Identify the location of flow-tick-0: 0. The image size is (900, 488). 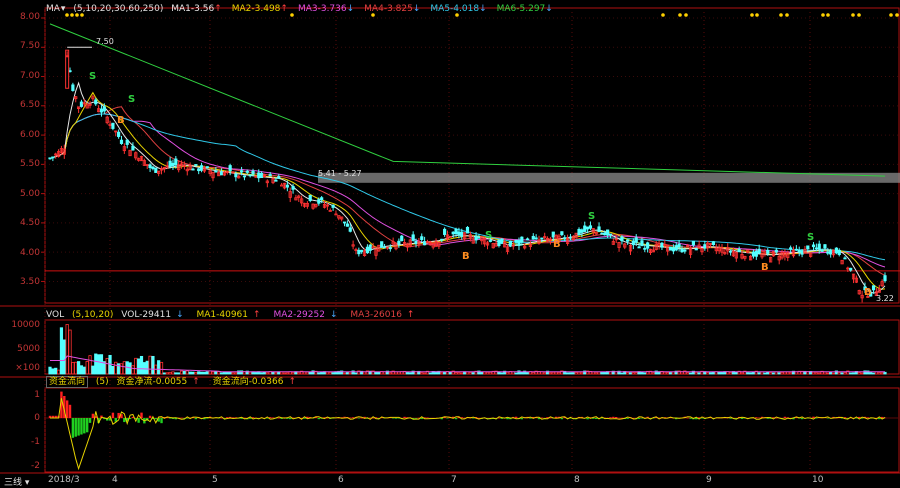
(37, 418).